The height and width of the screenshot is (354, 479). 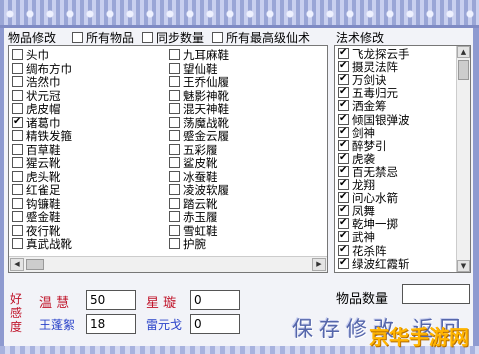 What do you see at coordinates (30, 55) in the screenshot?
I see `goods-col1-item: 头巾` at bounding box center [30, 55].